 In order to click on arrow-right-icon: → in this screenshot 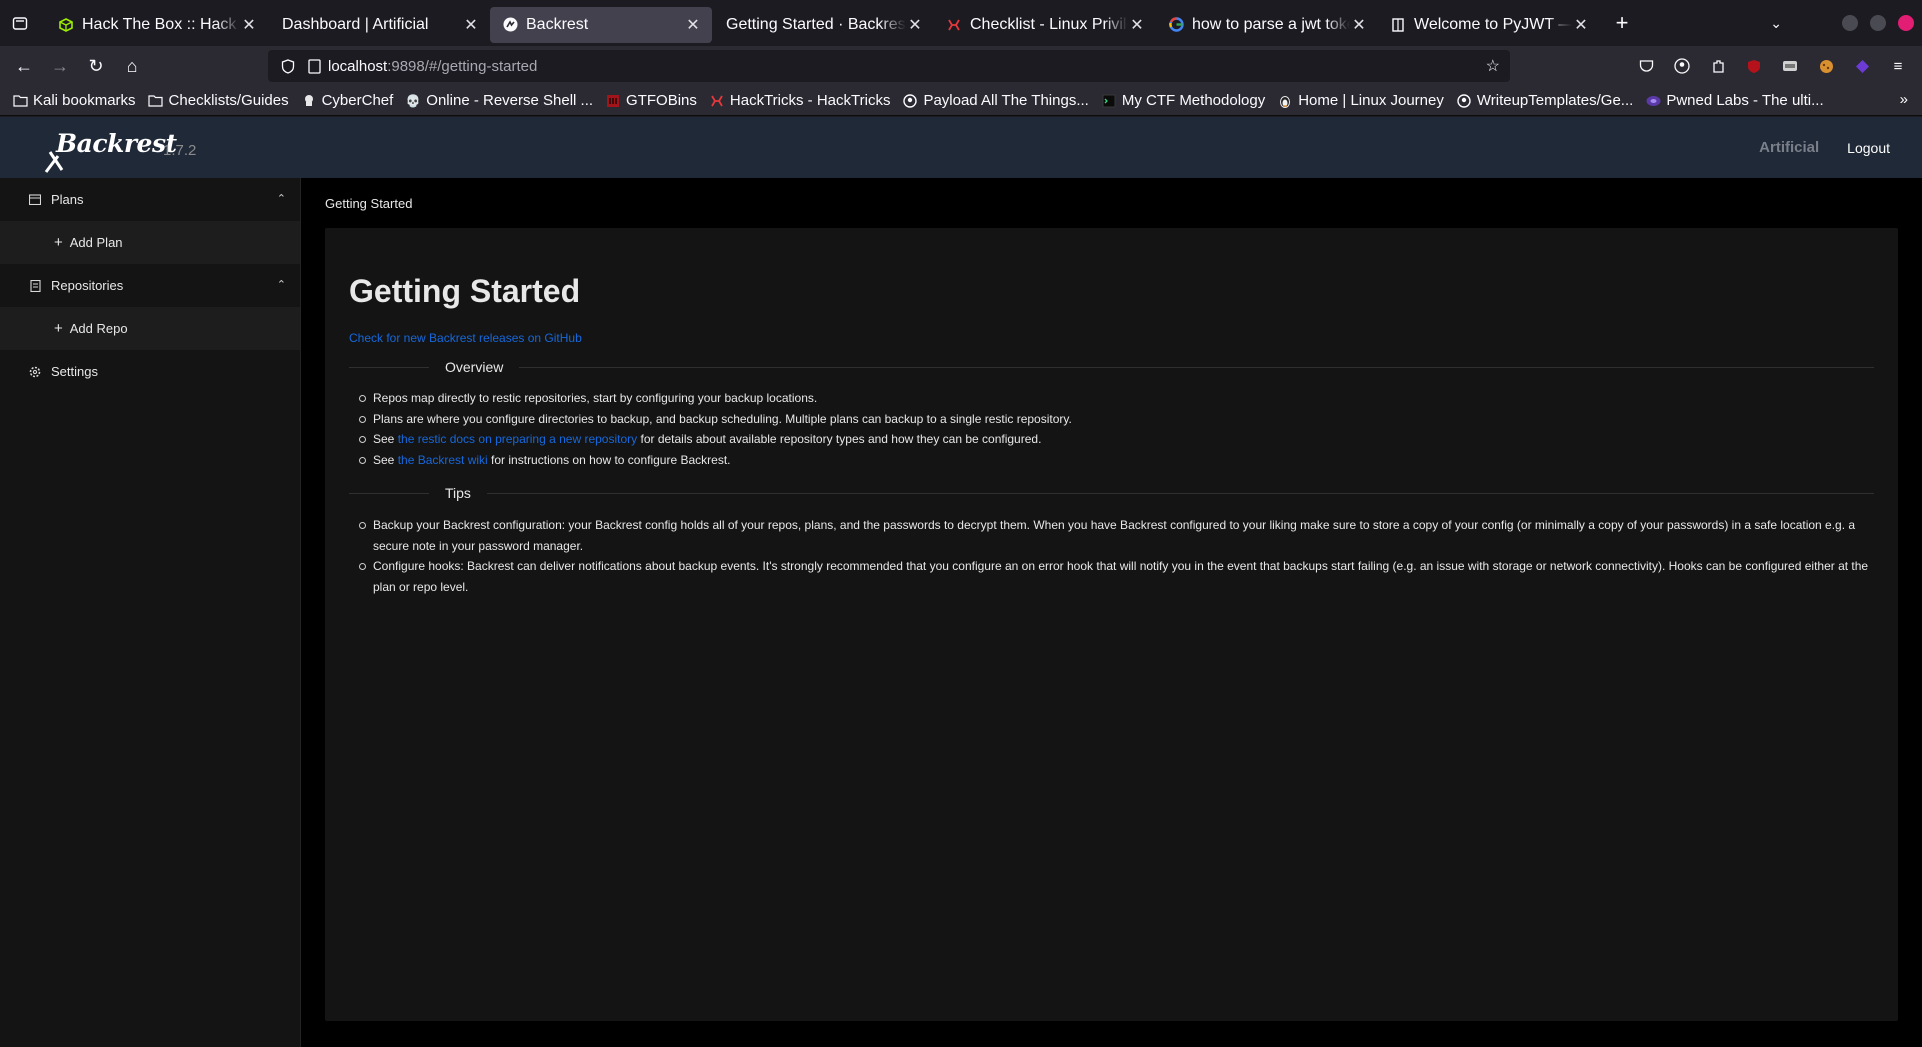, I will do `click(60, 65)`.